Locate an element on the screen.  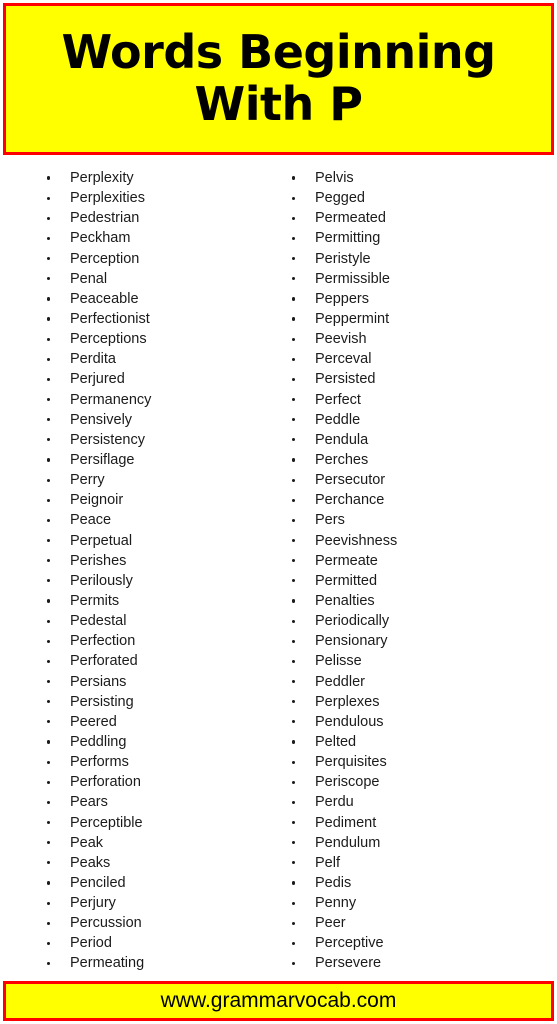
word-label: Pears is located at coordinates (89, 802).